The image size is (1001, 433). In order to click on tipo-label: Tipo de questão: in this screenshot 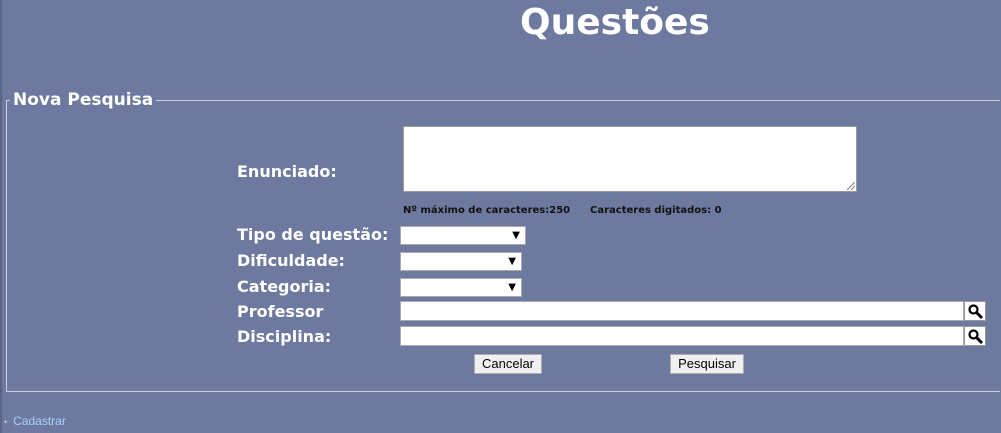, I will do `click(313, 234)`.